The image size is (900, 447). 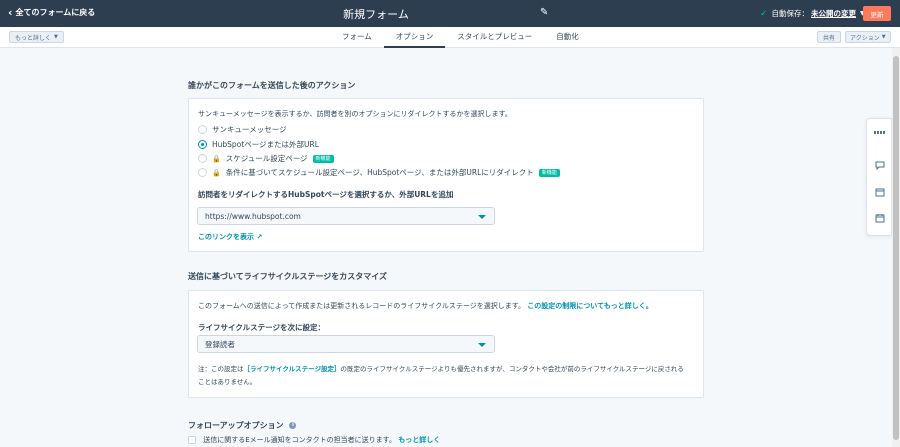 I want to click on option-hubspot-url: HubSpotページまたは外部URL, so click(x=258, y=144).